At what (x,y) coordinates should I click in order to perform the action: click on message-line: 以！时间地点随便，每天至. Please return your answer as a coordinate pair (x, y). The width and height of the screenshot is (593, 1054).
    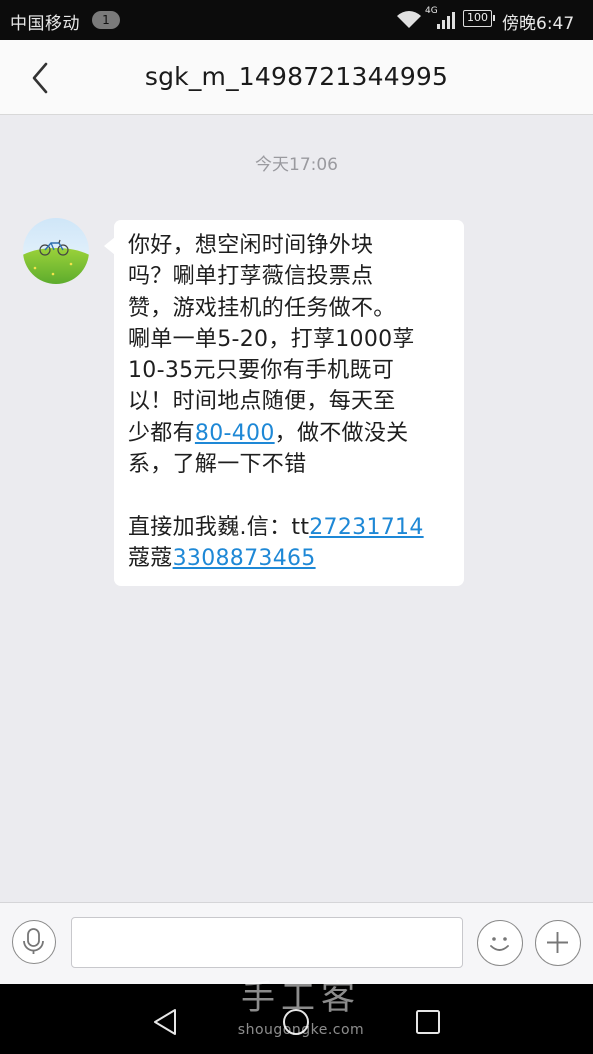
    Looking at the image, I should click on (262, 402).